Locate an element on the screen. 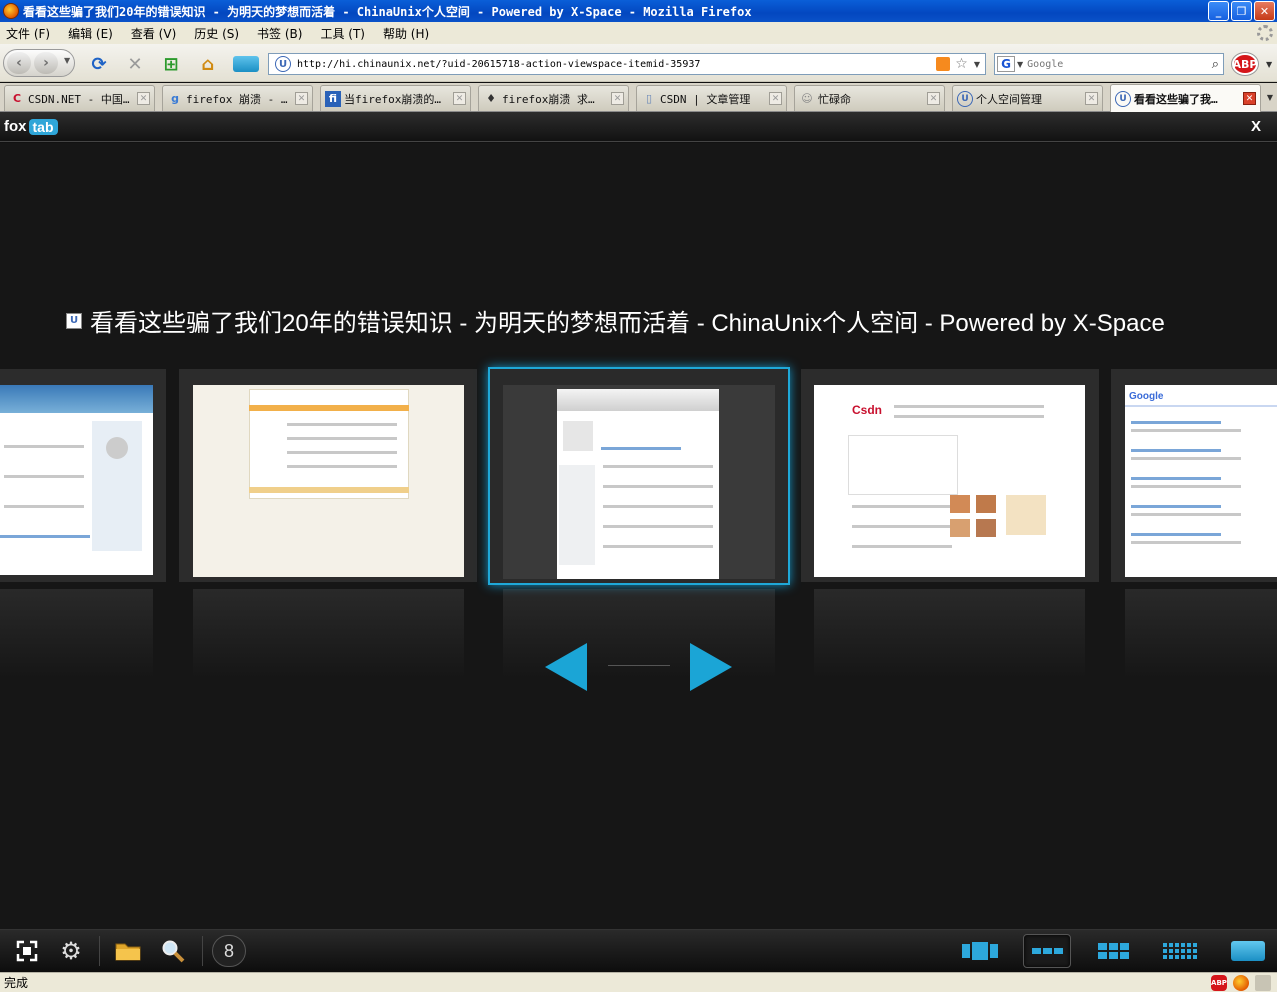  tab-personal-space-manage: U 个人空间管理 ✕ is located at coordinates (1027, 98).